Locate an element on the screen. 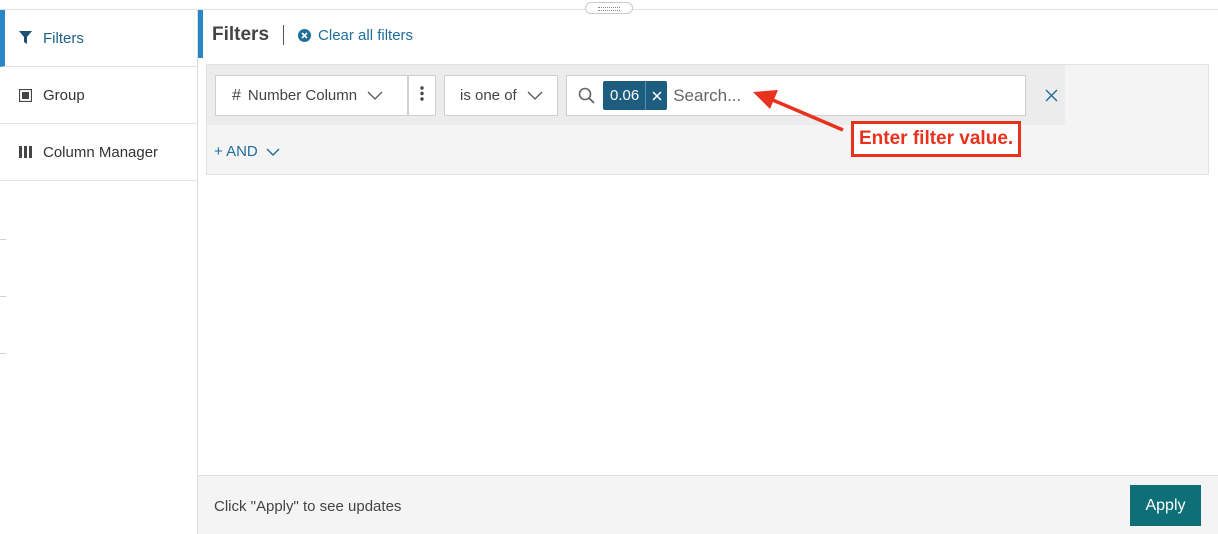 The height and width of the screenshot is (534, 1218). value-chip: 0.06 is located at coordinates (635, 95).